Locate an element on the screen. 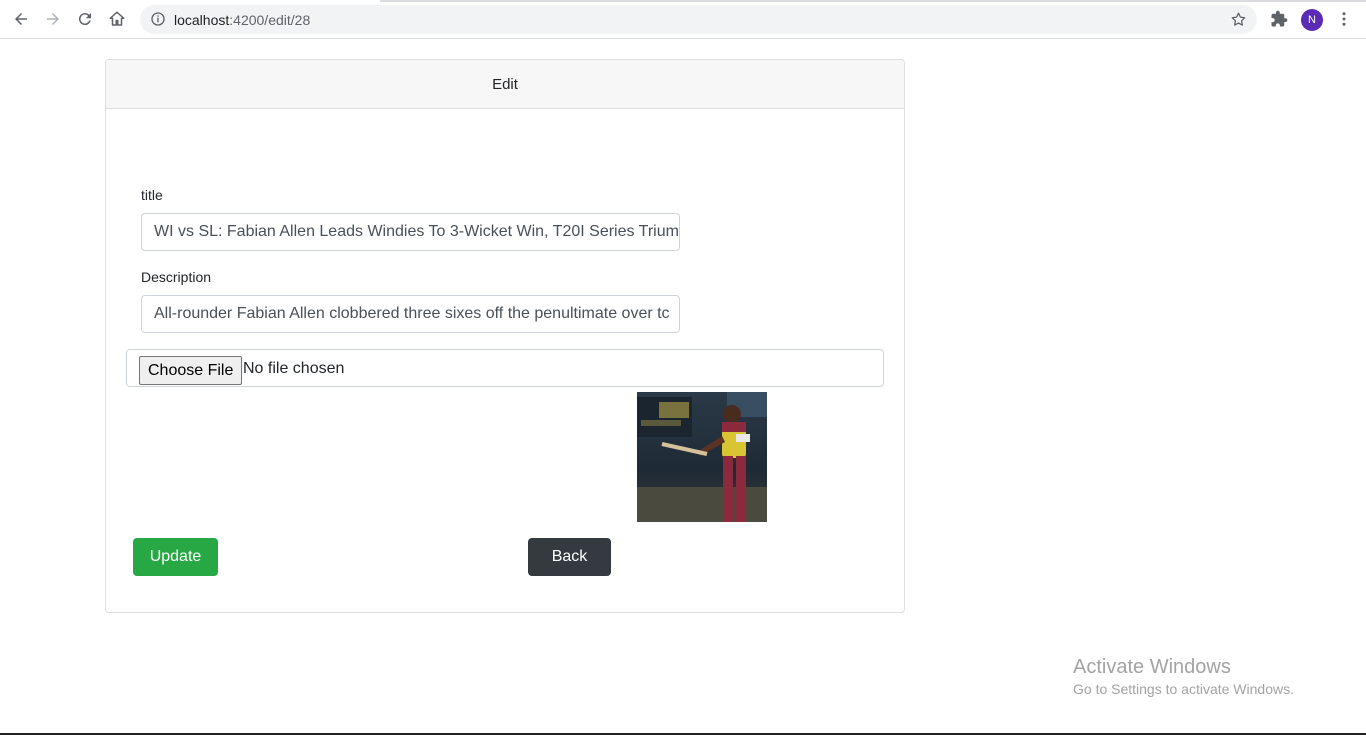 The height and width of the screenshot is (735, 1366). title-label: title is located at coordinates (152, 195).